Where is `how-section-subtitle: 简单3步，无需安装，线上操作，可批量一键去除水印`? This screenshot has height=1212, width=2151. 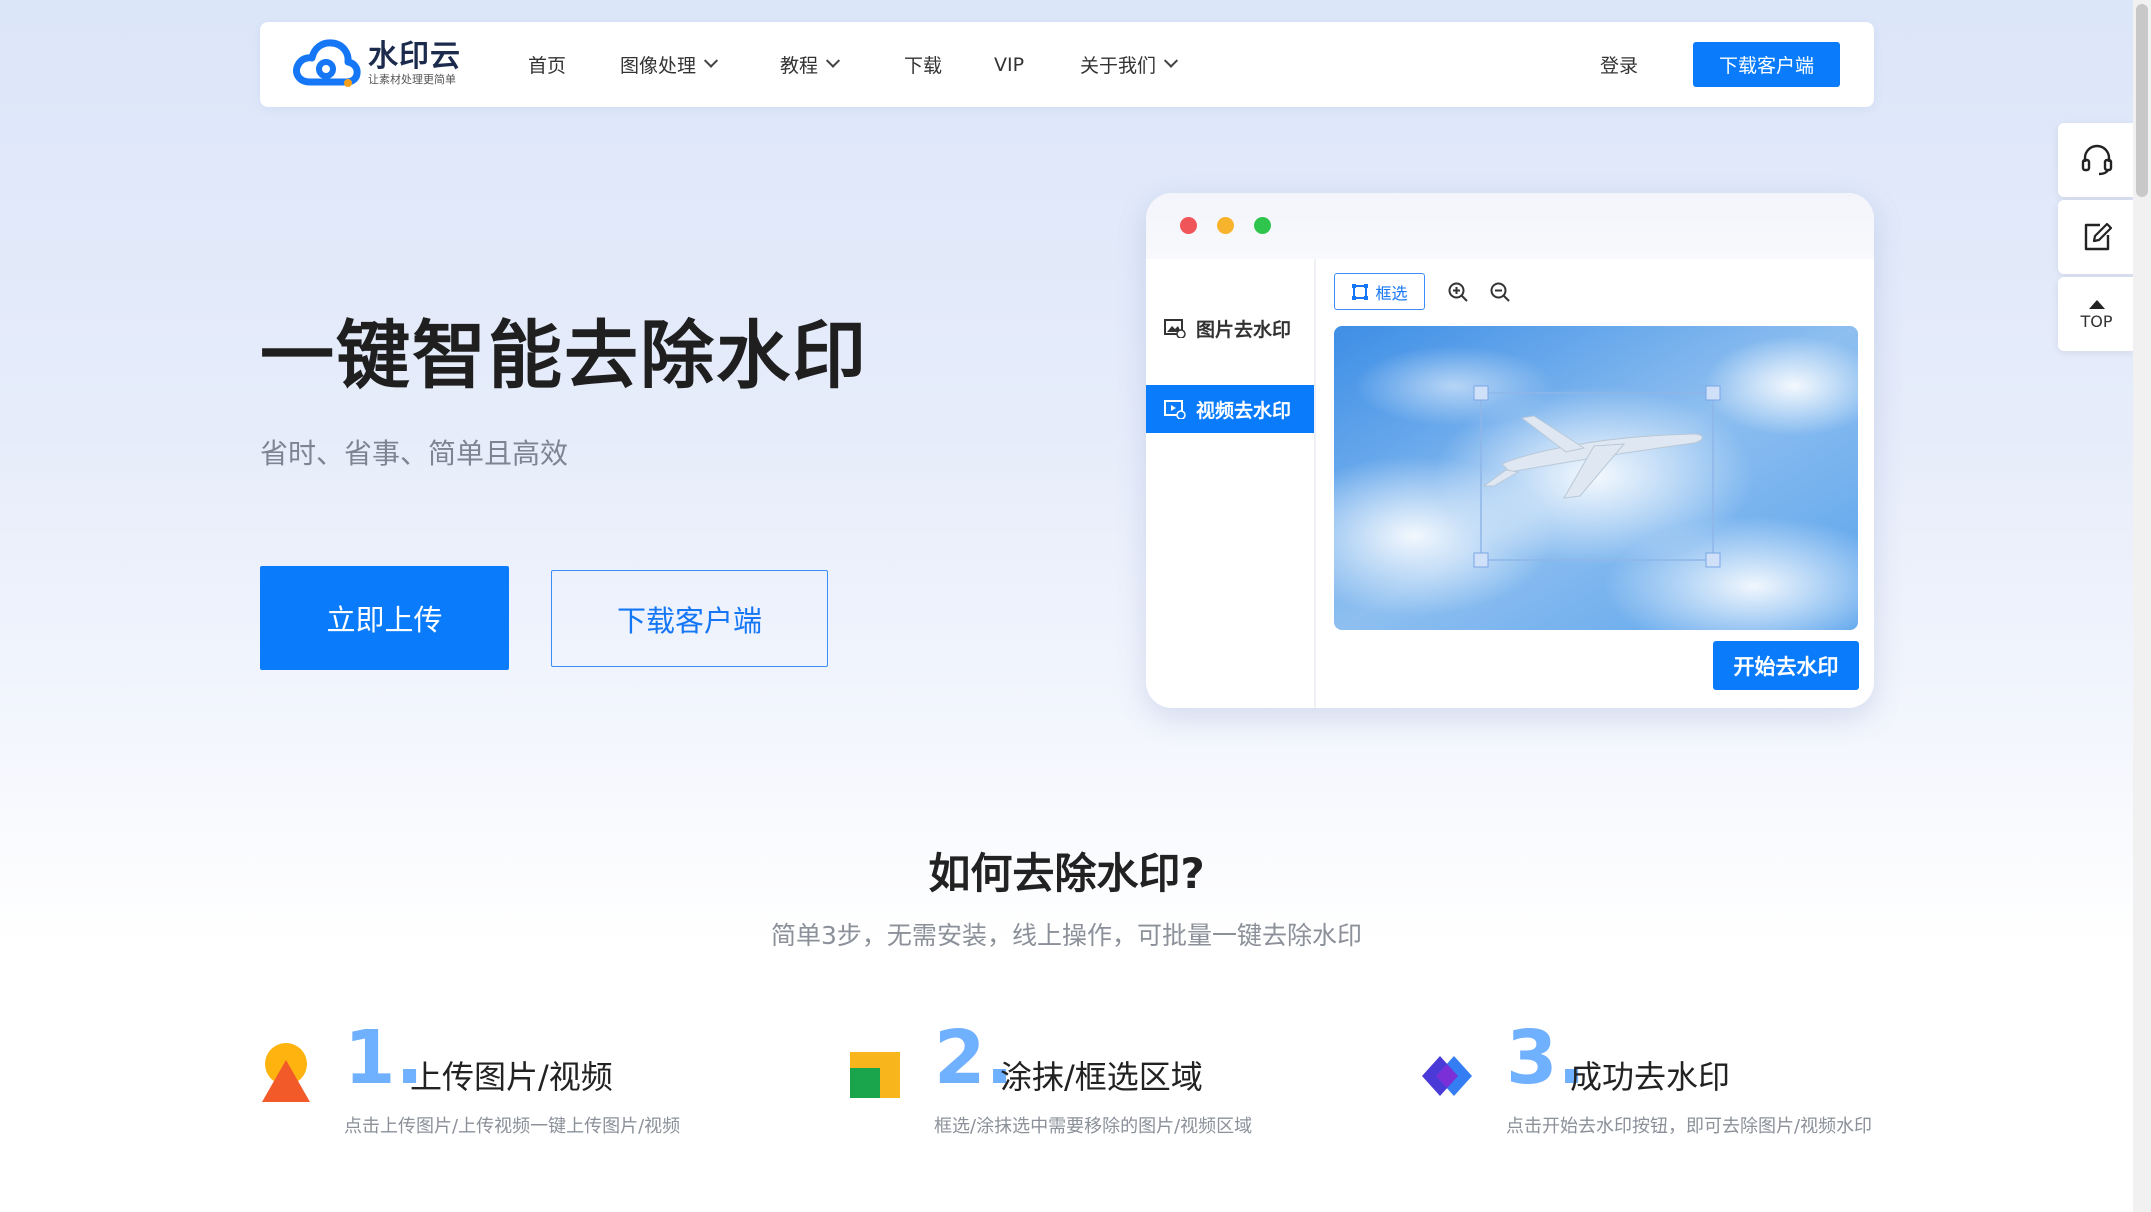 how-section-subtitle: 简单3步，无需安装，线上操作，可批量一键去除水印 is located at coordinates (1066, 935).